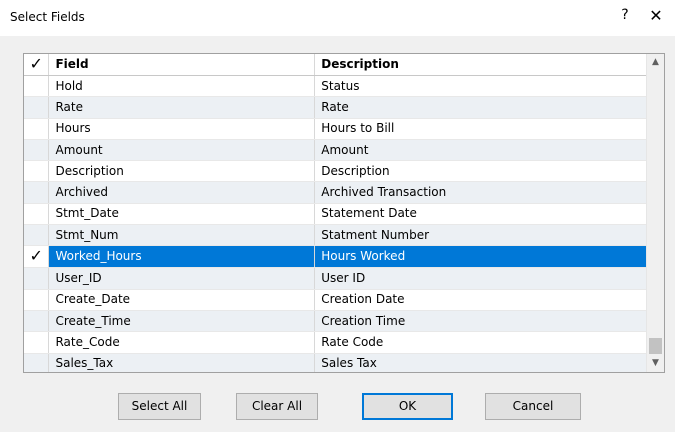  I want to click on select-all-button: Select All, so click(159, 406).